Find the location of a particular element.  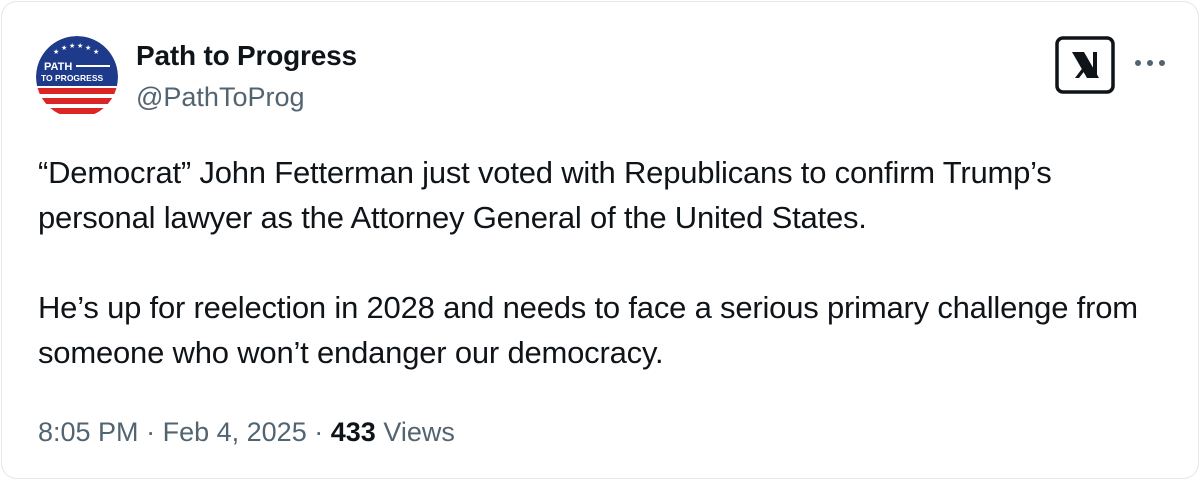

tweet-date: Feb 4, 2025 is located at coordinates (235, 432).